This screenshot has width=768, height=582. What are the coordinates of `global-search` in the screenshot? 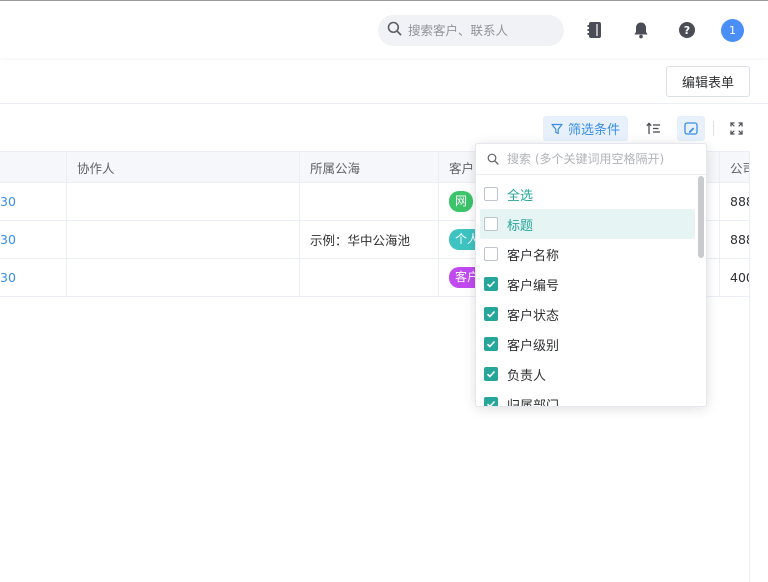 It's located at (471, 30).